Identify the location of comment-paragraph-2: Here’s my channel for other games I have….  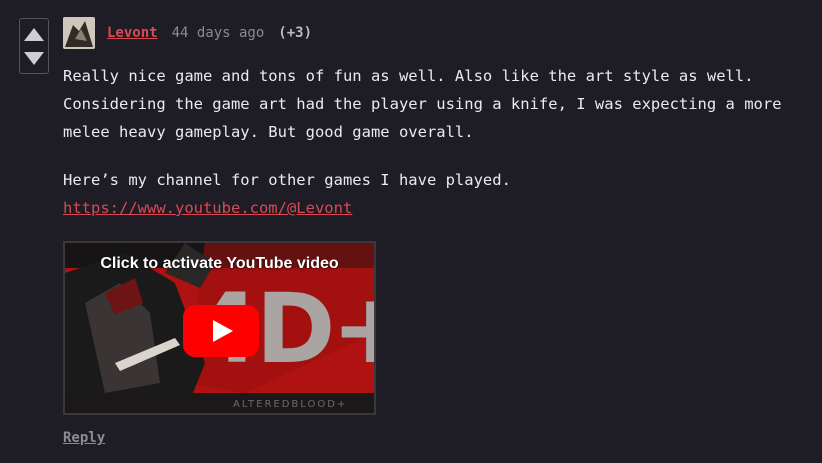
(428, 194).